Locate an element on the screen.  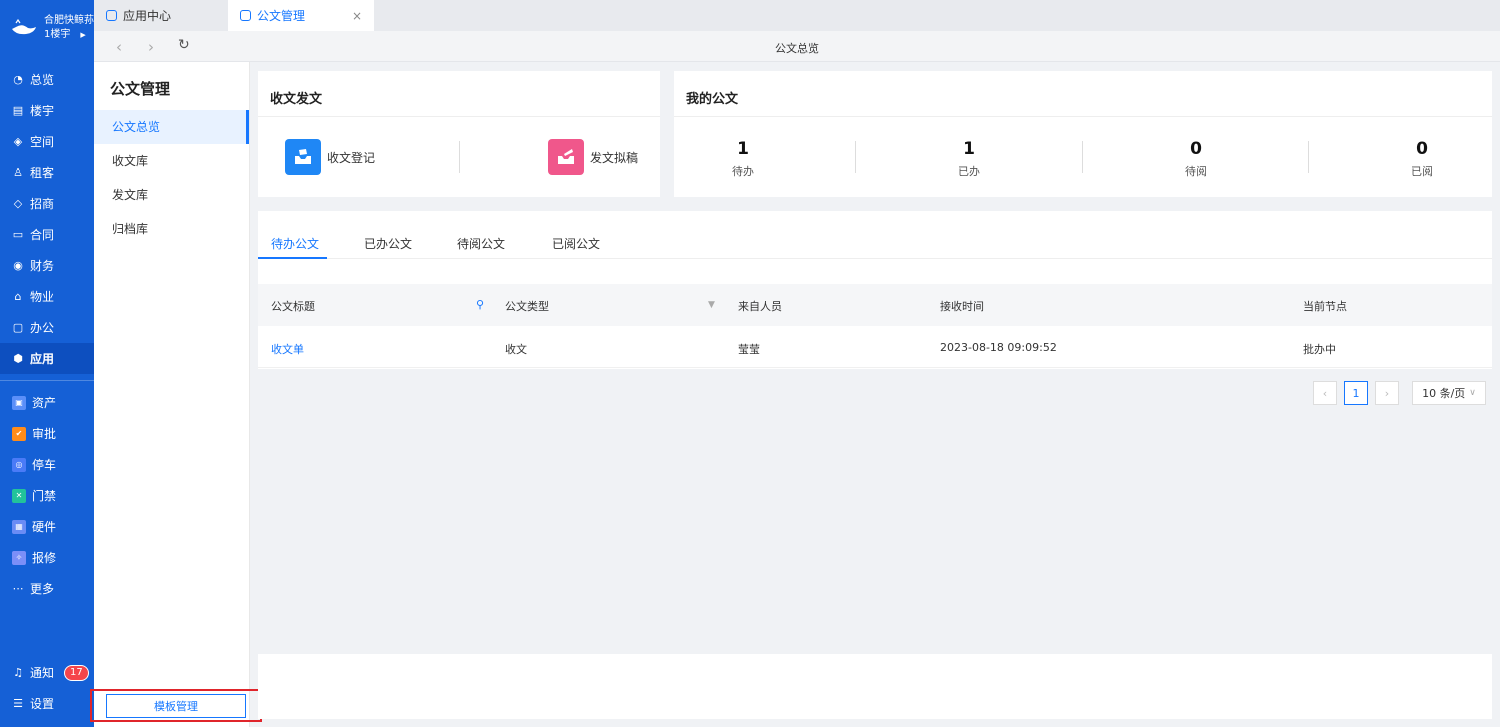
assets-icon: ▣ is located at coordinates (19, 402).